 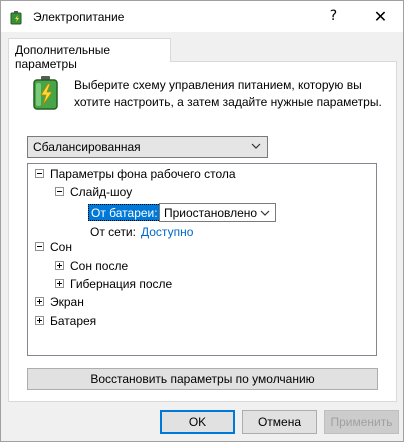 What do you see at coordinates (211, 213) in the screenshot?
I see `on-battery-value: Приостановлено` at bounding box center [211, 213].